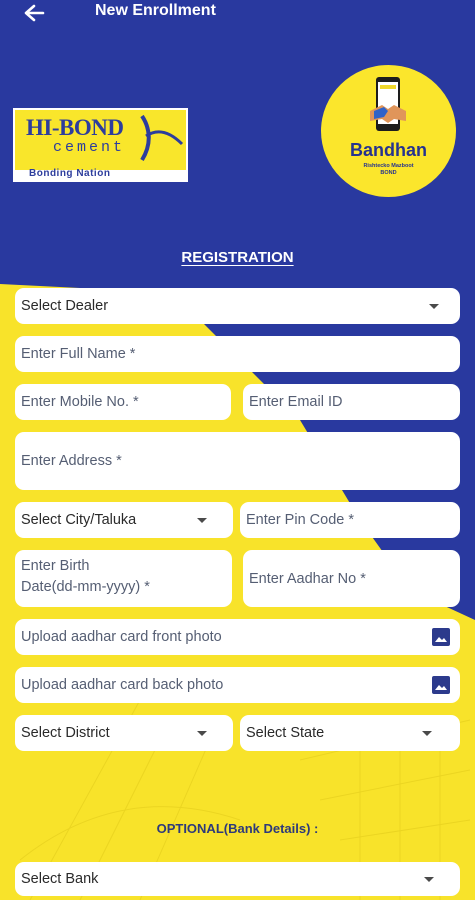 The image size is (475, 900). Describe the element at coordinates (388, 104) in the screenshot. I see `phone-handshake-icon` at that location.